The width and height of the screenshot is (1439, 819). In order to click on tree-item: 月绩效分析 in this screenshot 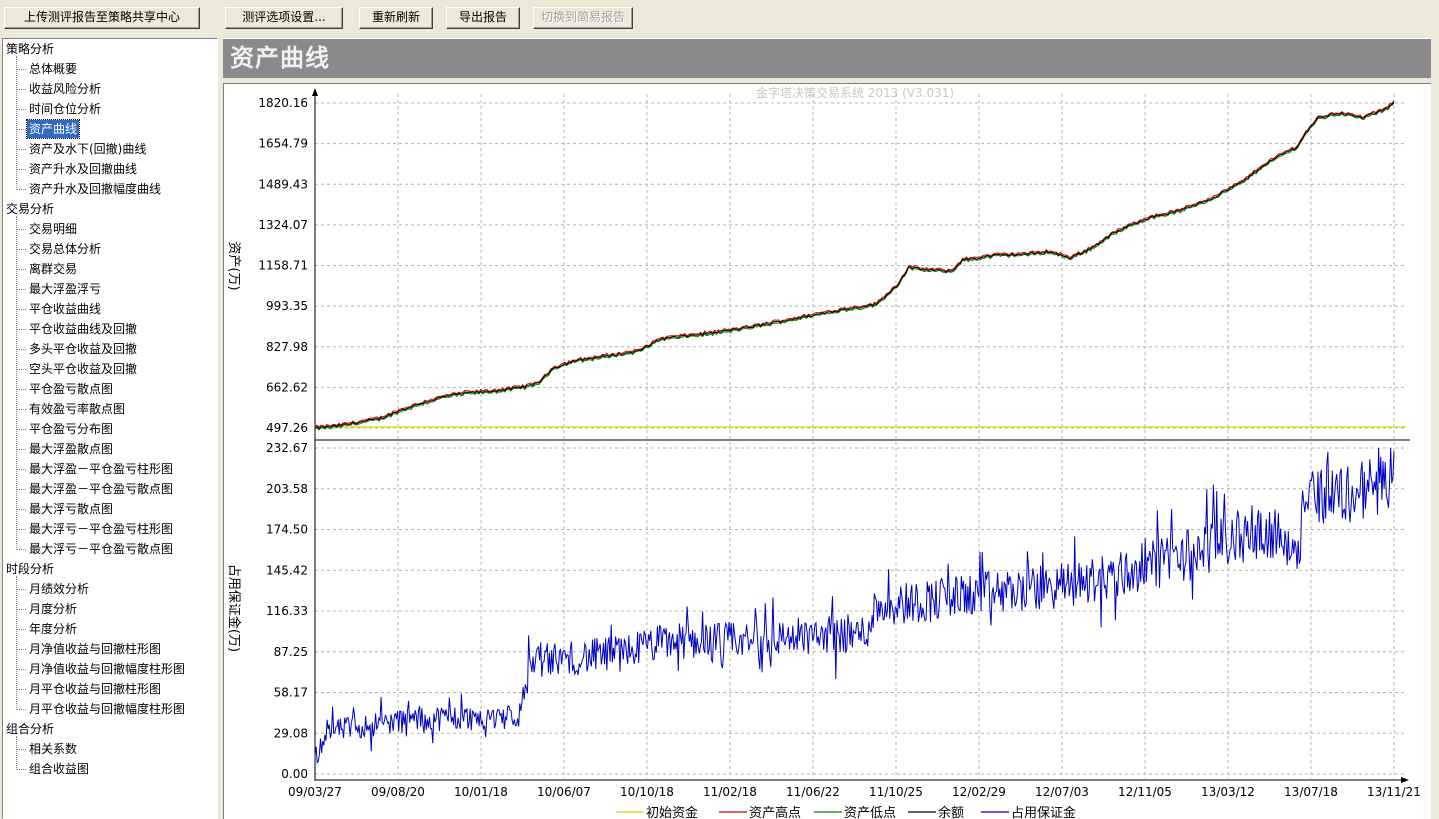, I will do `click(59, 589)`.